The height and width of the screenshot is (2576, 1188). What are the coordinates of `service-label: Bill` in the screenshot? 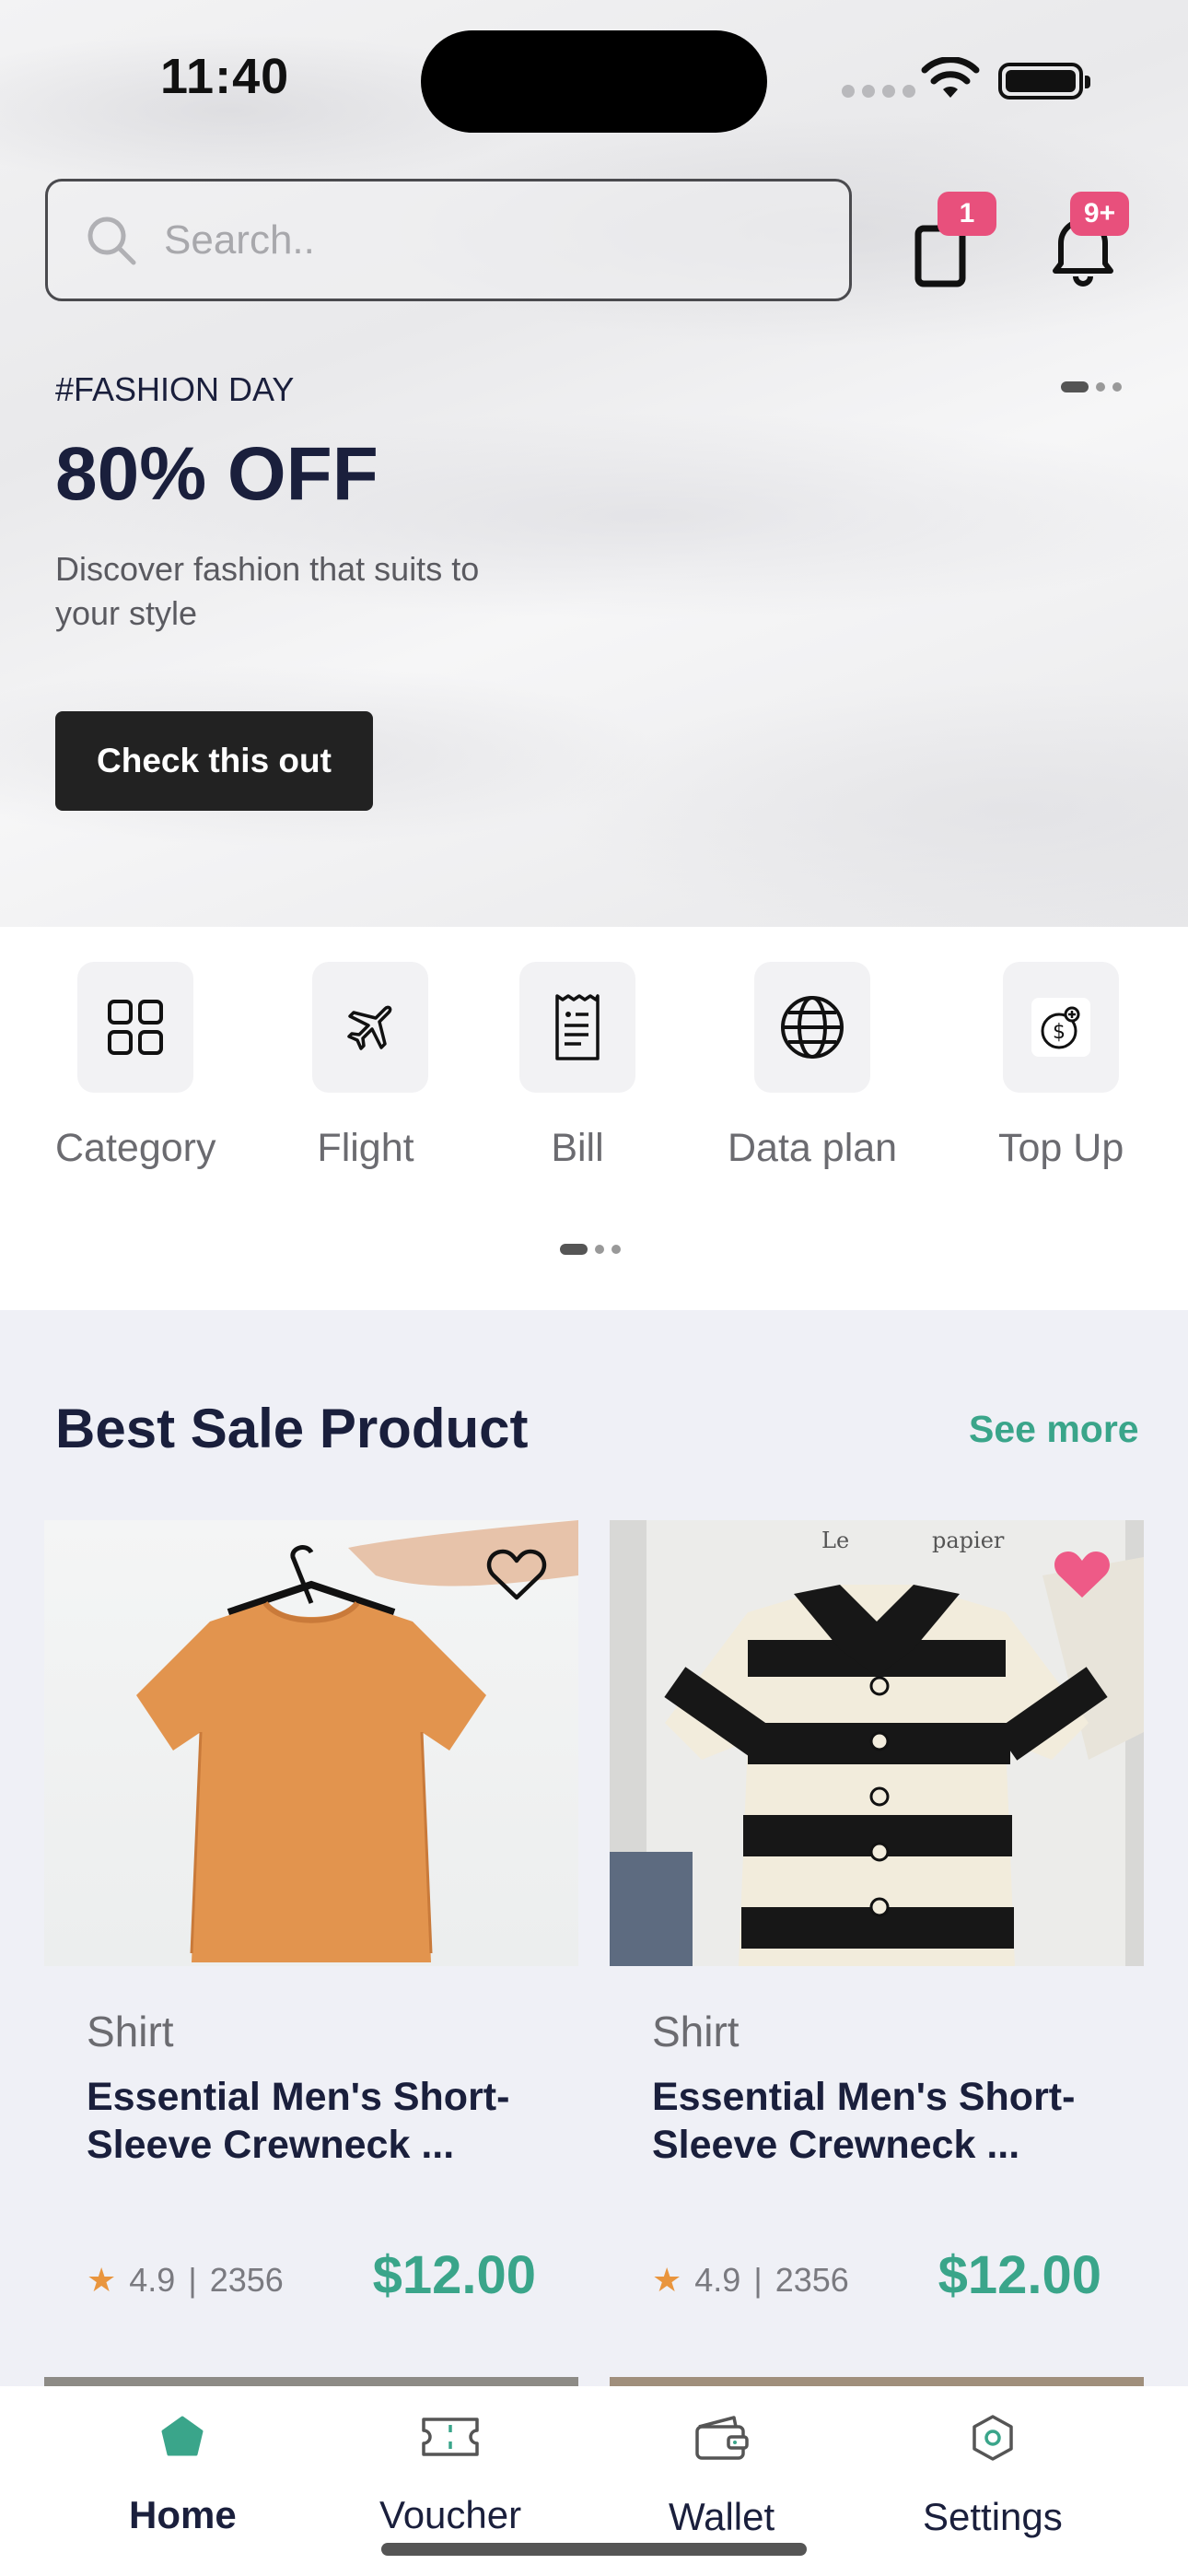 It's located at (577, 1148).